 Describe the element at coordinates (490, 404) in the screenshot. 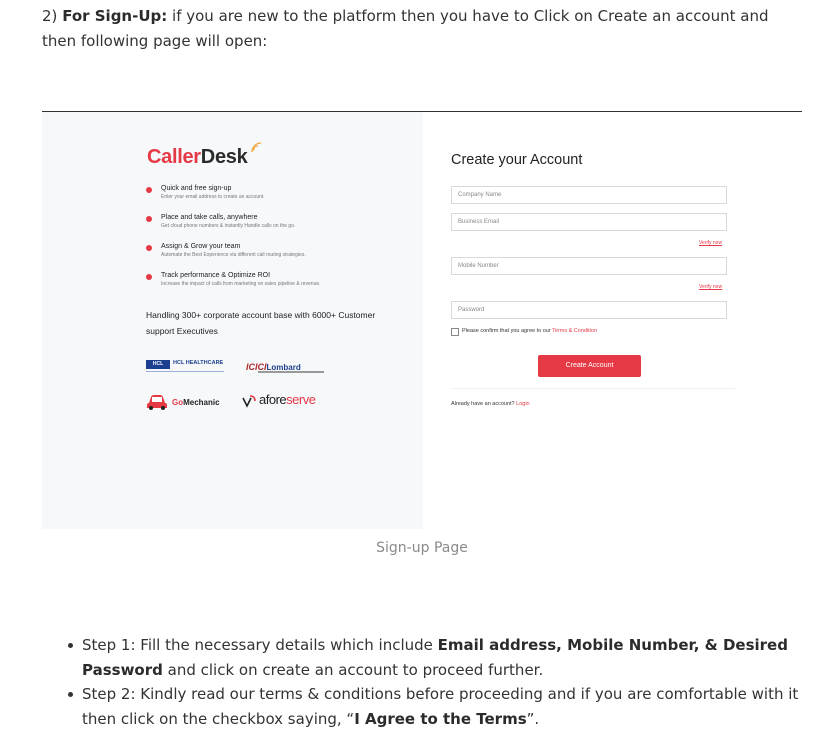

I see `login-prompt: Already have an account? Login` at that location.